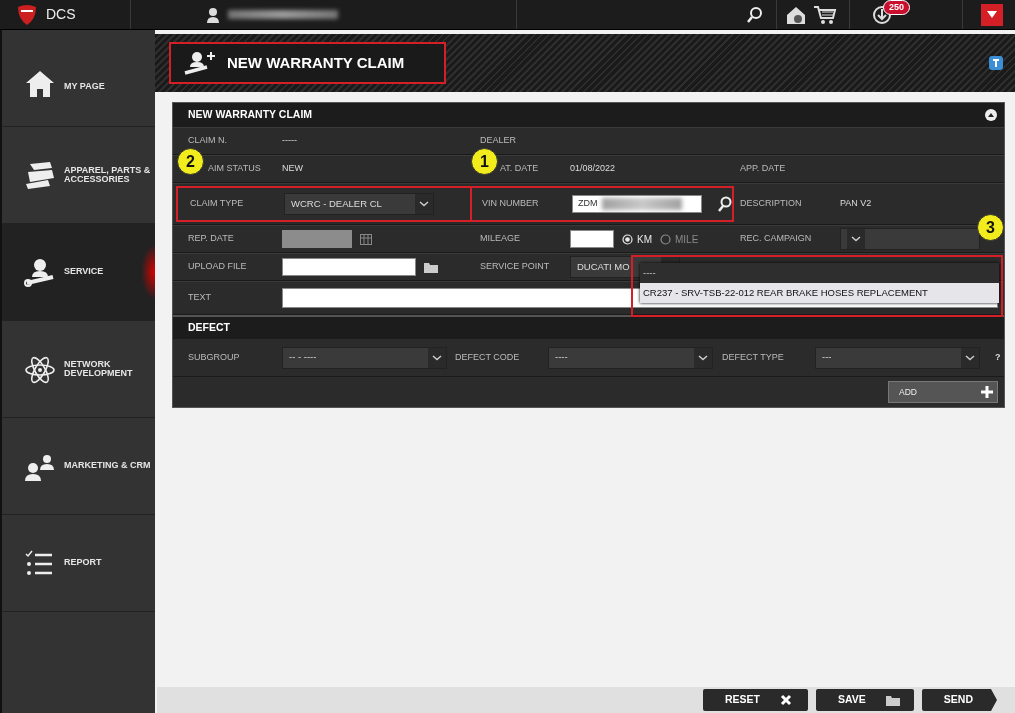 The image size is (1015, 713). I want to click on notification-badge: 250, so click(897, 7).